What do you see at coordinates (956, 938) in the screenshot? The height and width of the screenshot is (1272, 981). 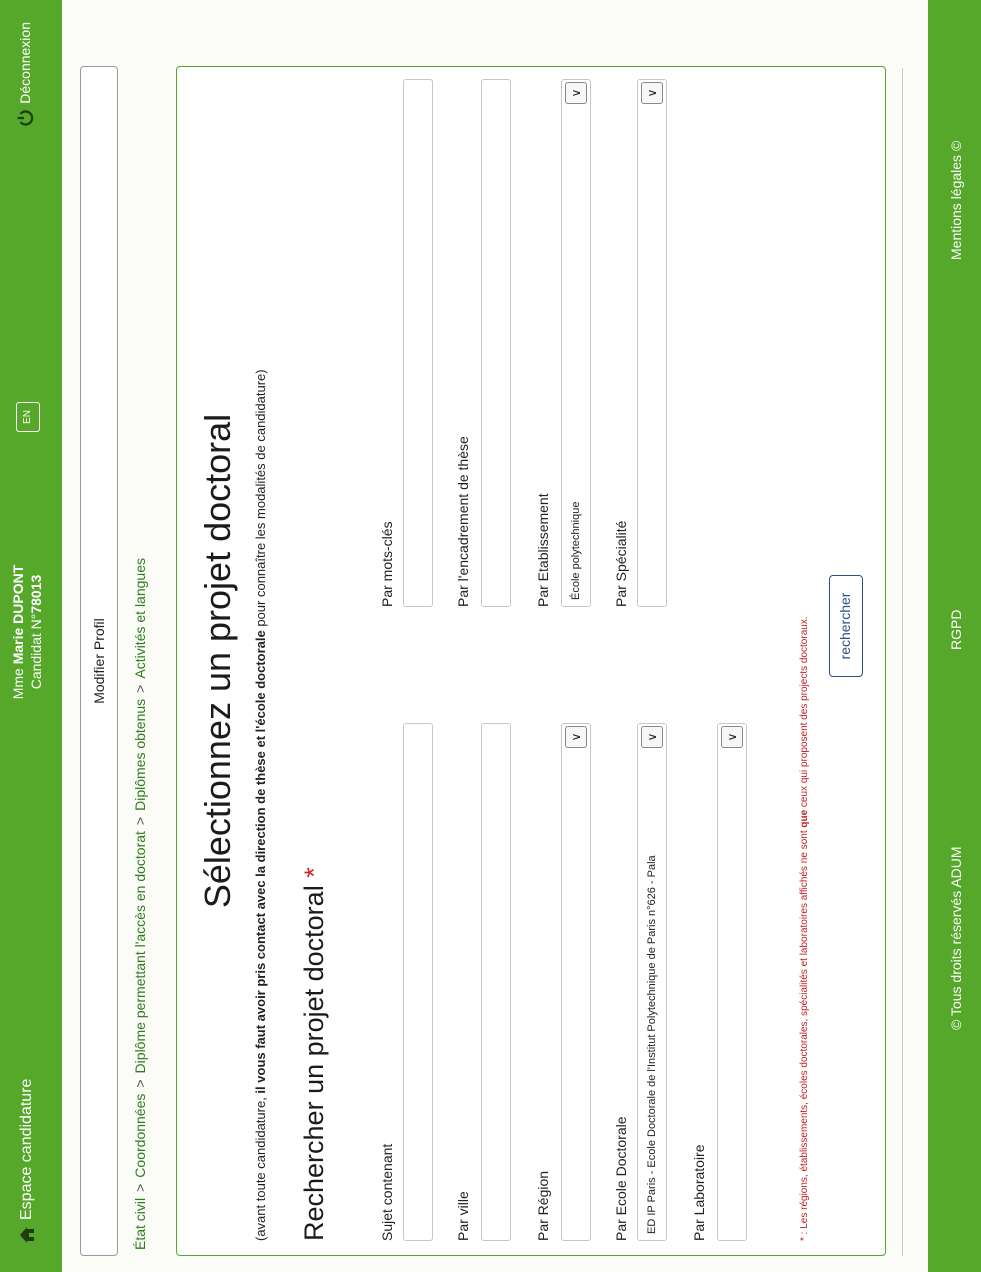 I see `footer-rights: © Tous droits réservés ADUM` at bounding box center [956, 938].